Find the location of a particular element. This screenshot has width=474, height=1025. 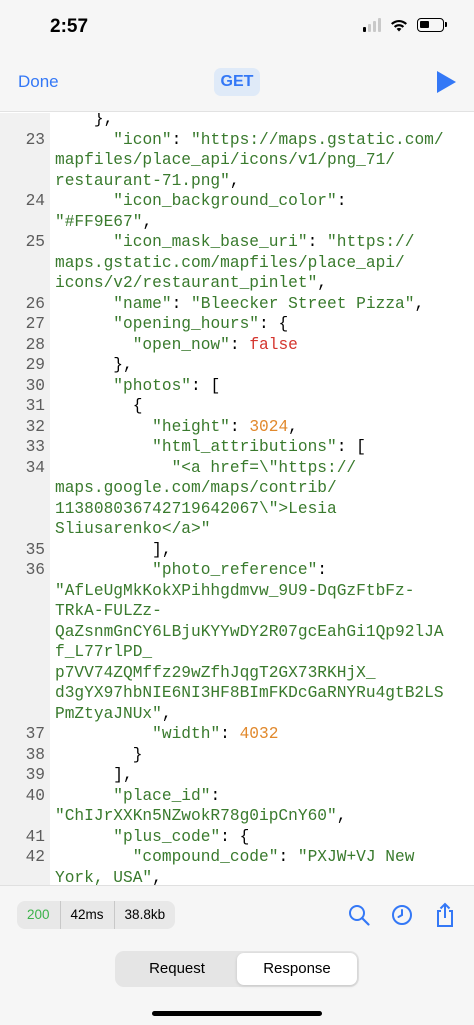

code-text: 113808036742719642067\">Lesia is located at coordinates (264, 509).